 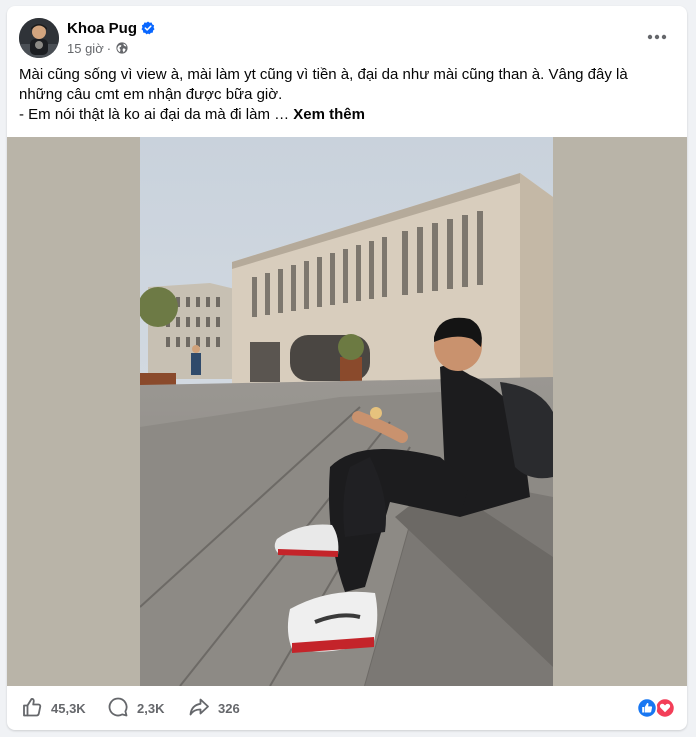 I want to click on author-row: Khoa Pug, so click(x=111, y=28).